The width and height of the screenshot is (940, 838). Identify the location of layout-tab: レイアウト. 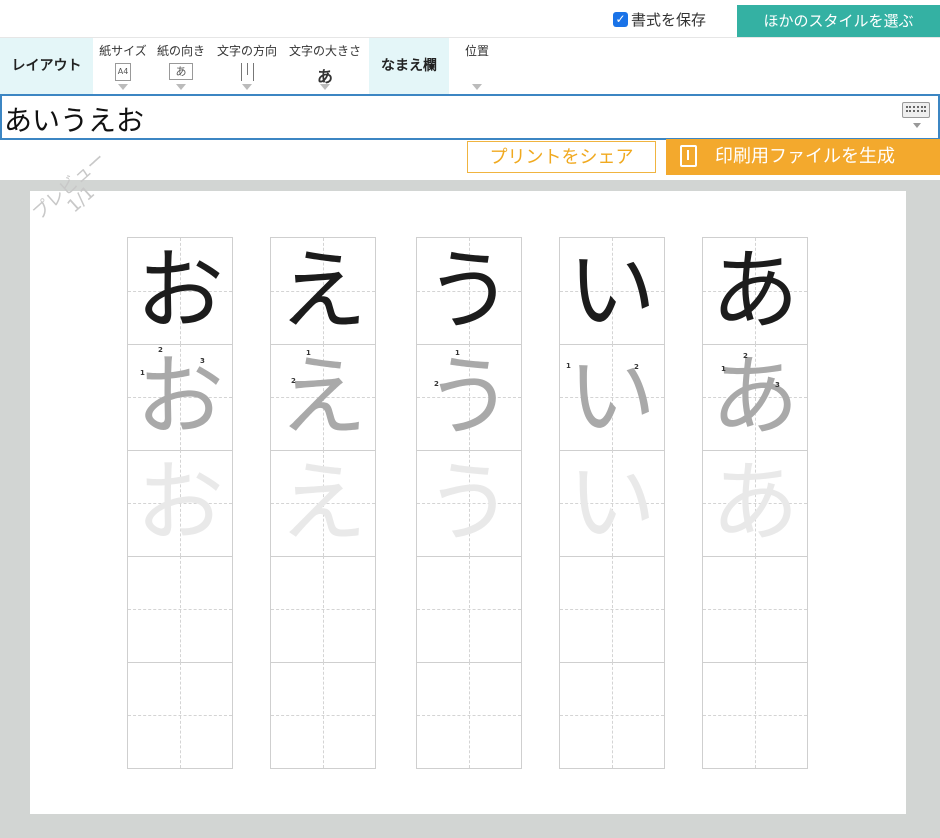
(46, 66).